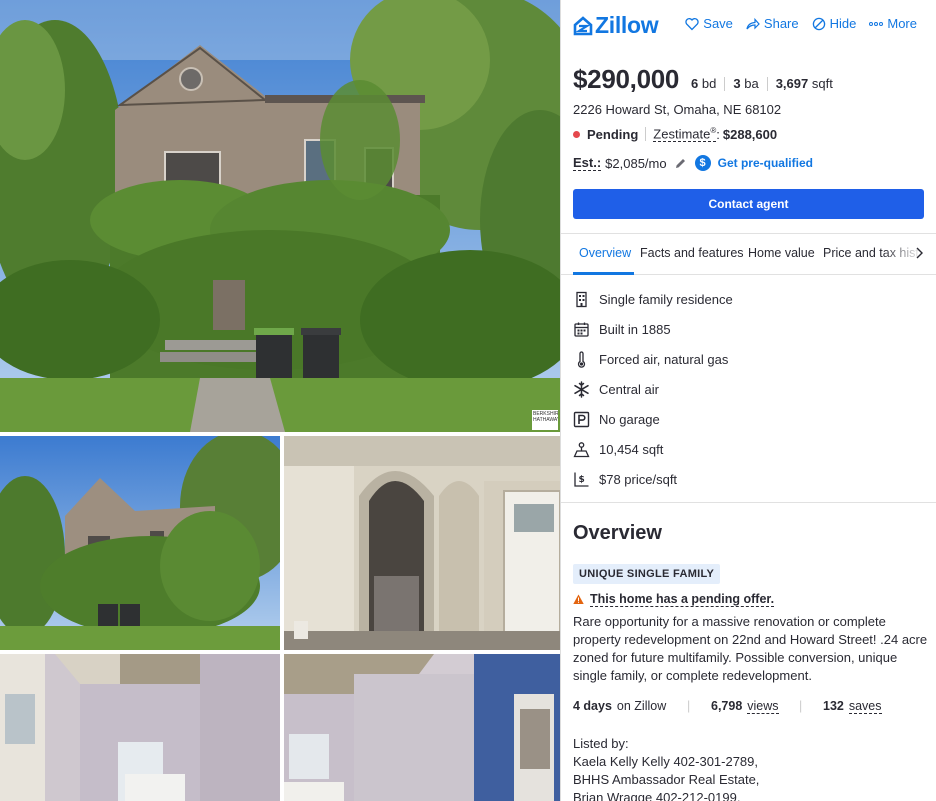  What do you see at coordinates (748, 299) in the screenshot?
I see `feature-item: Single family residence` at bounding box center [748, 299].